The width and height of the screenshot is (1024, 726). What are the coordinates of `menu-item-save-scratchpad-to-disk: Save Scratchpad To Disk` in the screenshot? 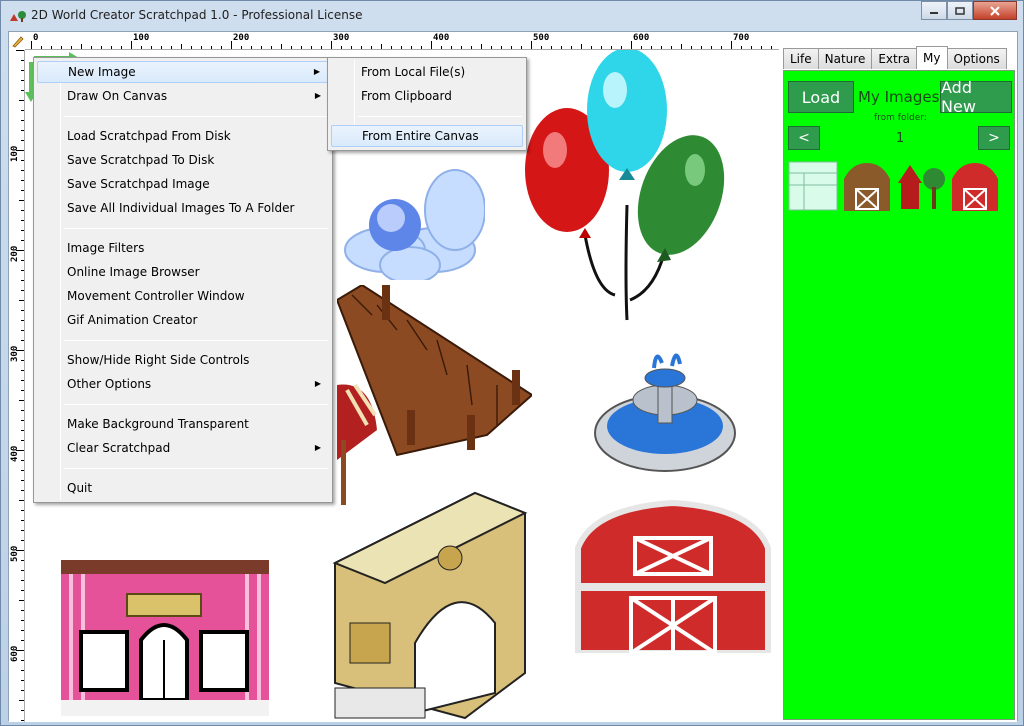 It's located at (183, 160).